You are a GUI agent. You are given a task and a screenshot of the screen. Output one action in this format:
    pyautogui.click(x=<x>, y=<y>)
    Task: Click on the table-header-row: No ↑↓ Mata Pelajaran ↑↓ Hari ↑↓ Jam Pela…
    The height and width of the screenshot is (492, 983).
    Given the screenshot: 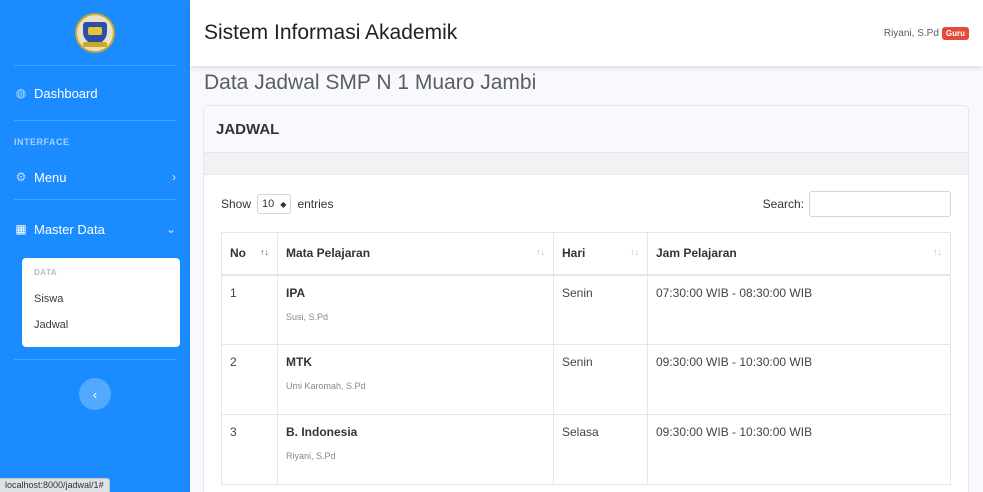 What is the action you would take?
    pyautogui.click(x=586, y=254)
    